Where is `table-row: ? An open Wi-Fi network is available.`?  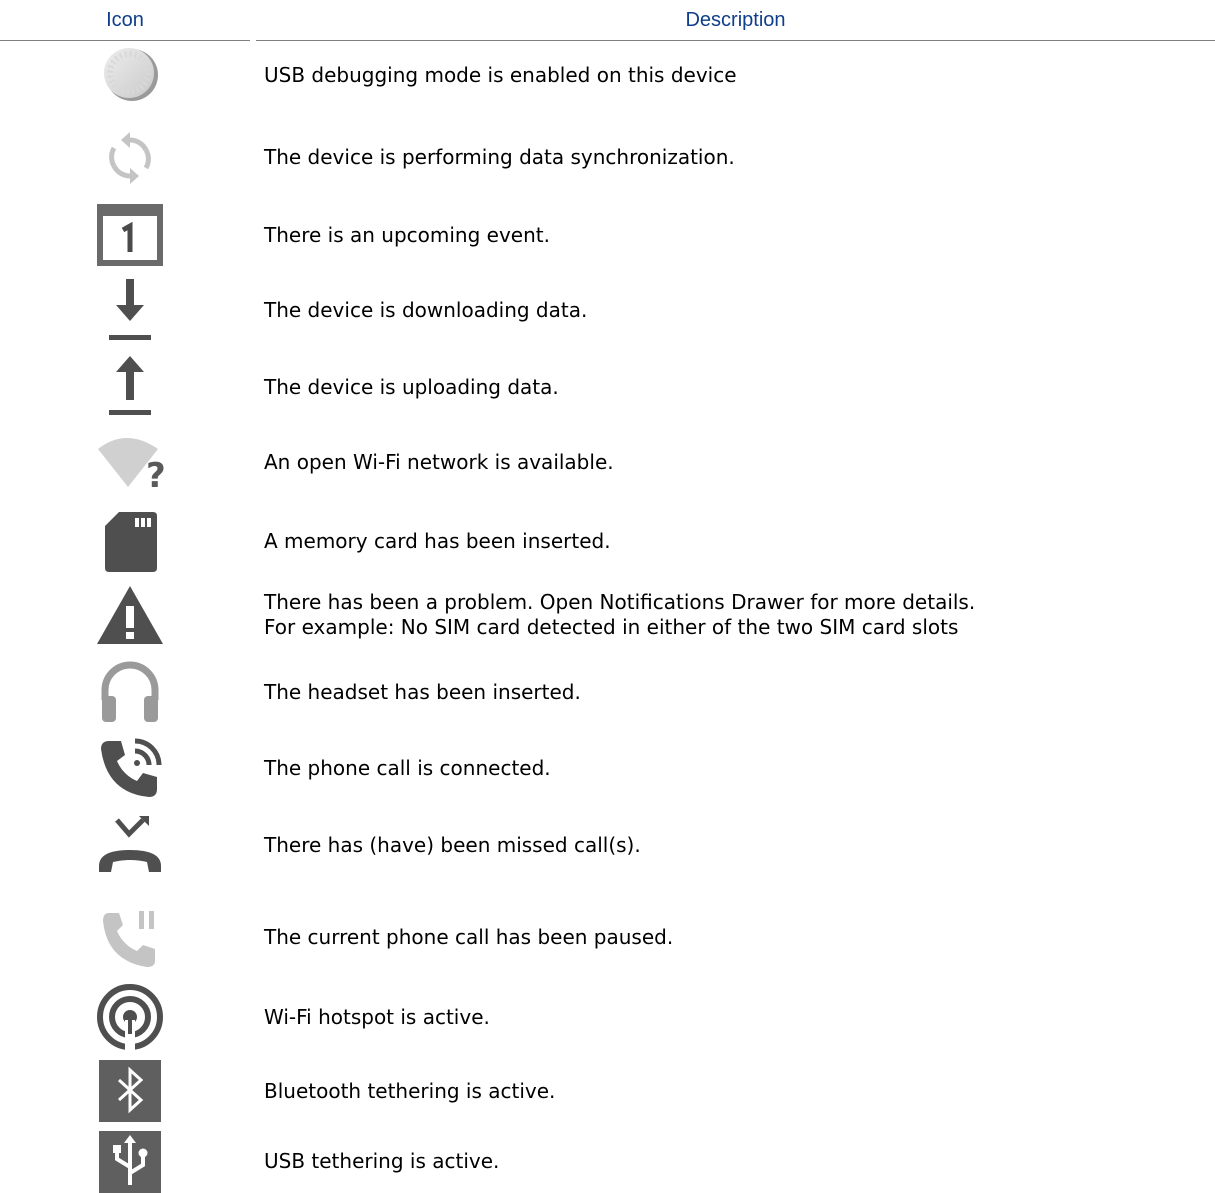 table-row: ? An open Wi-Fi network is available. is located at coordinates (607, 462).